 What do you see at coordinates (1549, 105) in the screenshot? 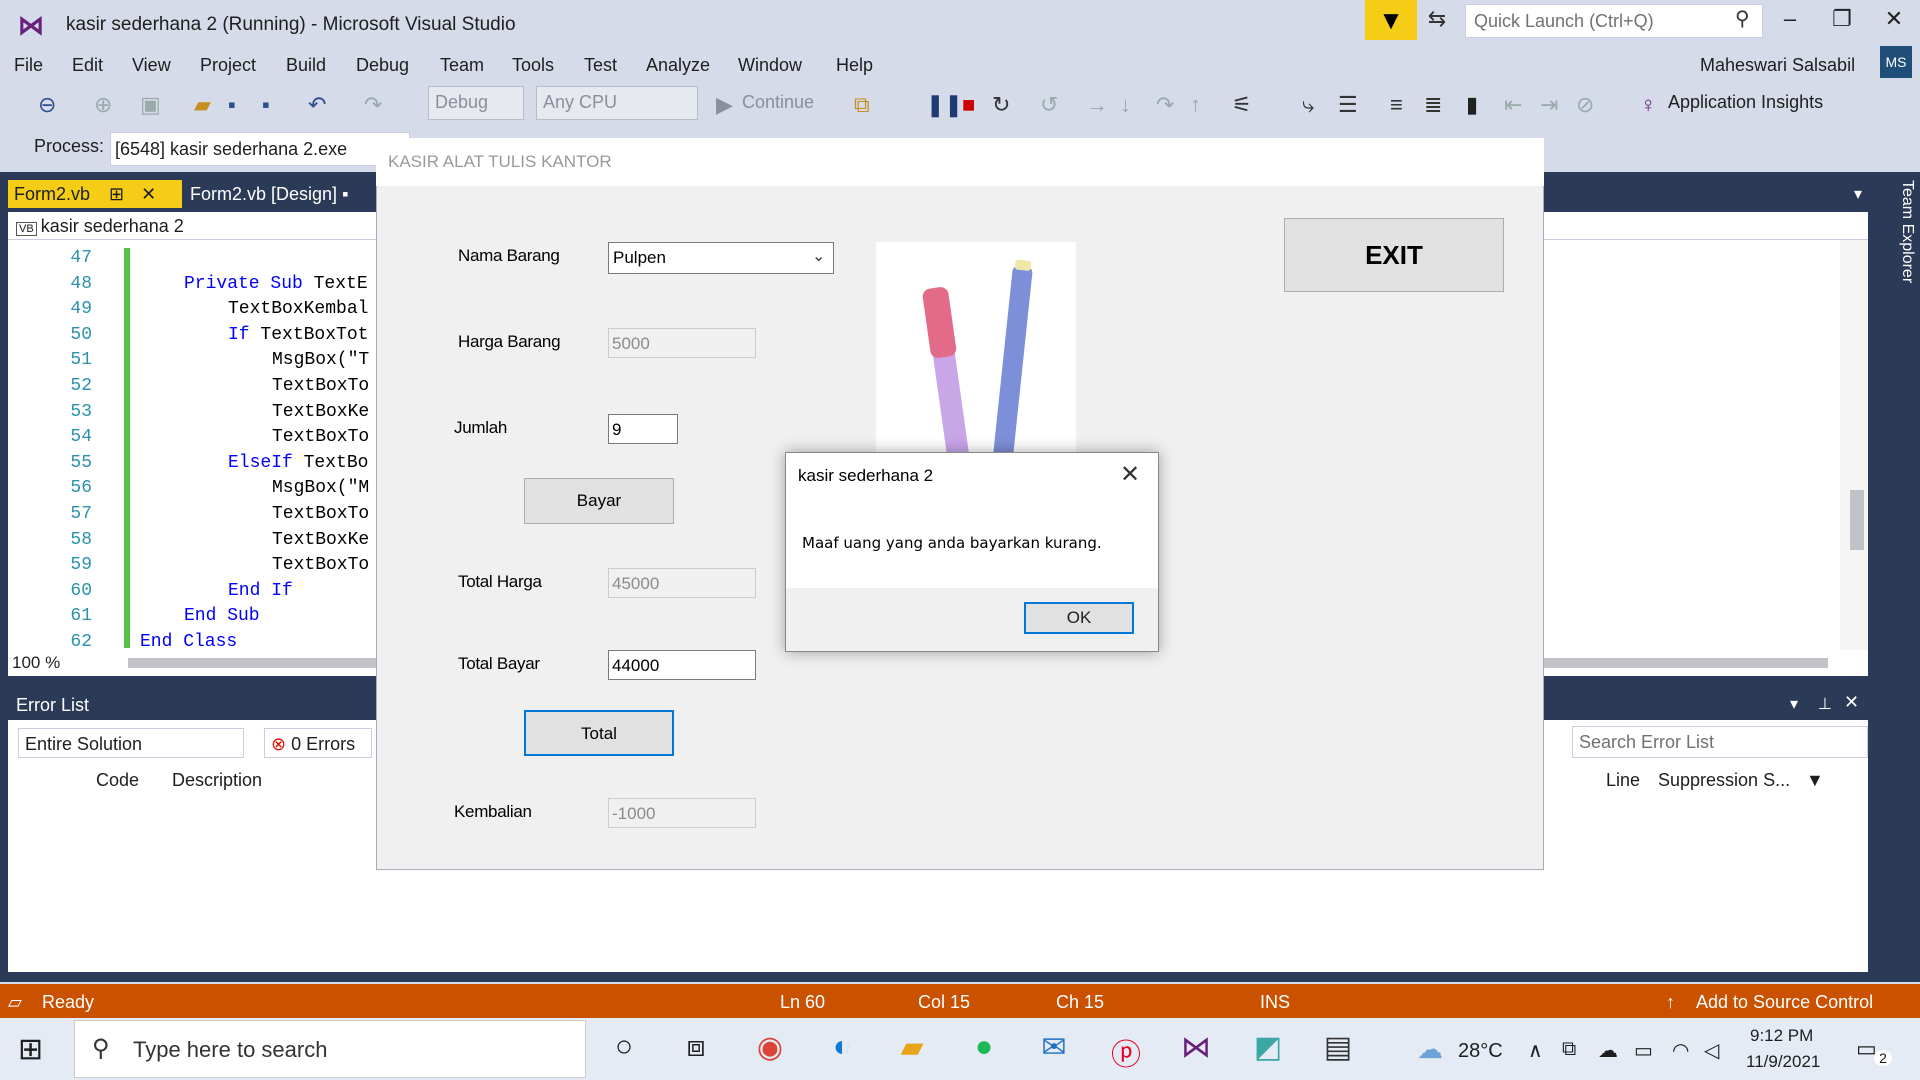
I see `next-bookmark-icon: ⇥` at bounding box center [1549, 105].